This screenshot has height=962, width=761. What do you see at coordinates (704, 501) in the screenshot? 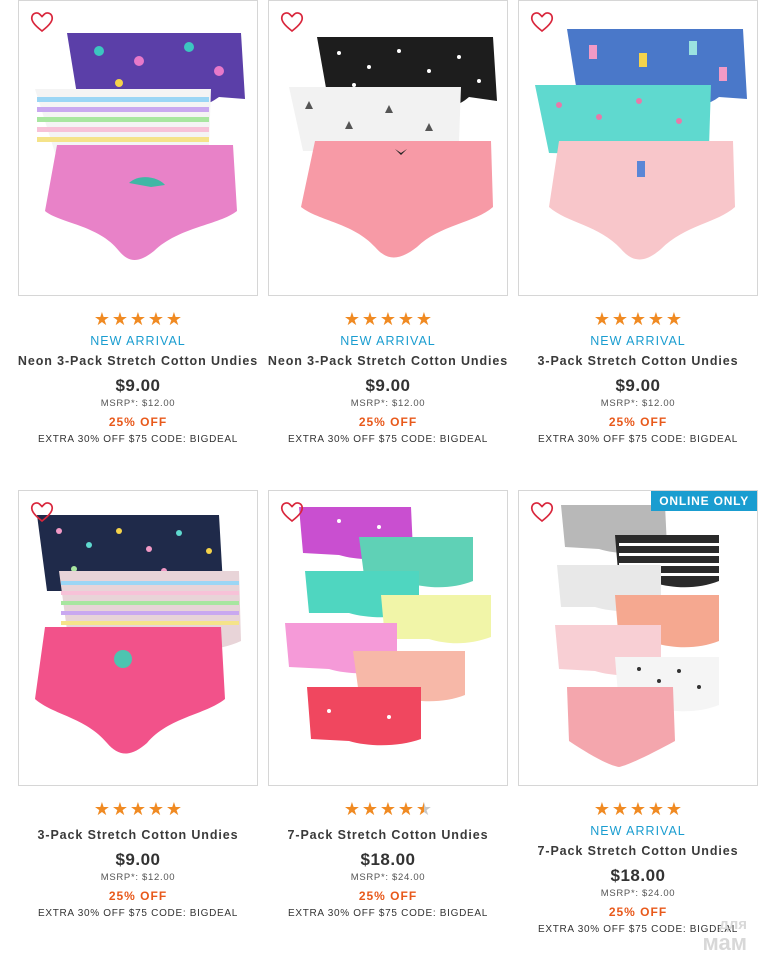
I see `online-only-badge: ONLINE ONLY` at bounding box center [704, 501].